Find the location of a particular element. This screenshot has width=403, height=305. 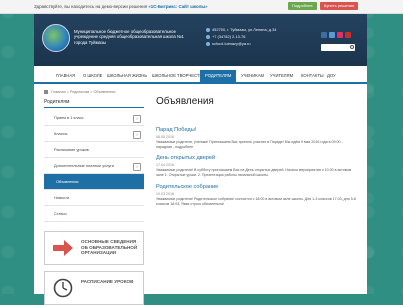

sidebar-item-admission: Прием в 1 класс › is located at coordinates (94, 118).